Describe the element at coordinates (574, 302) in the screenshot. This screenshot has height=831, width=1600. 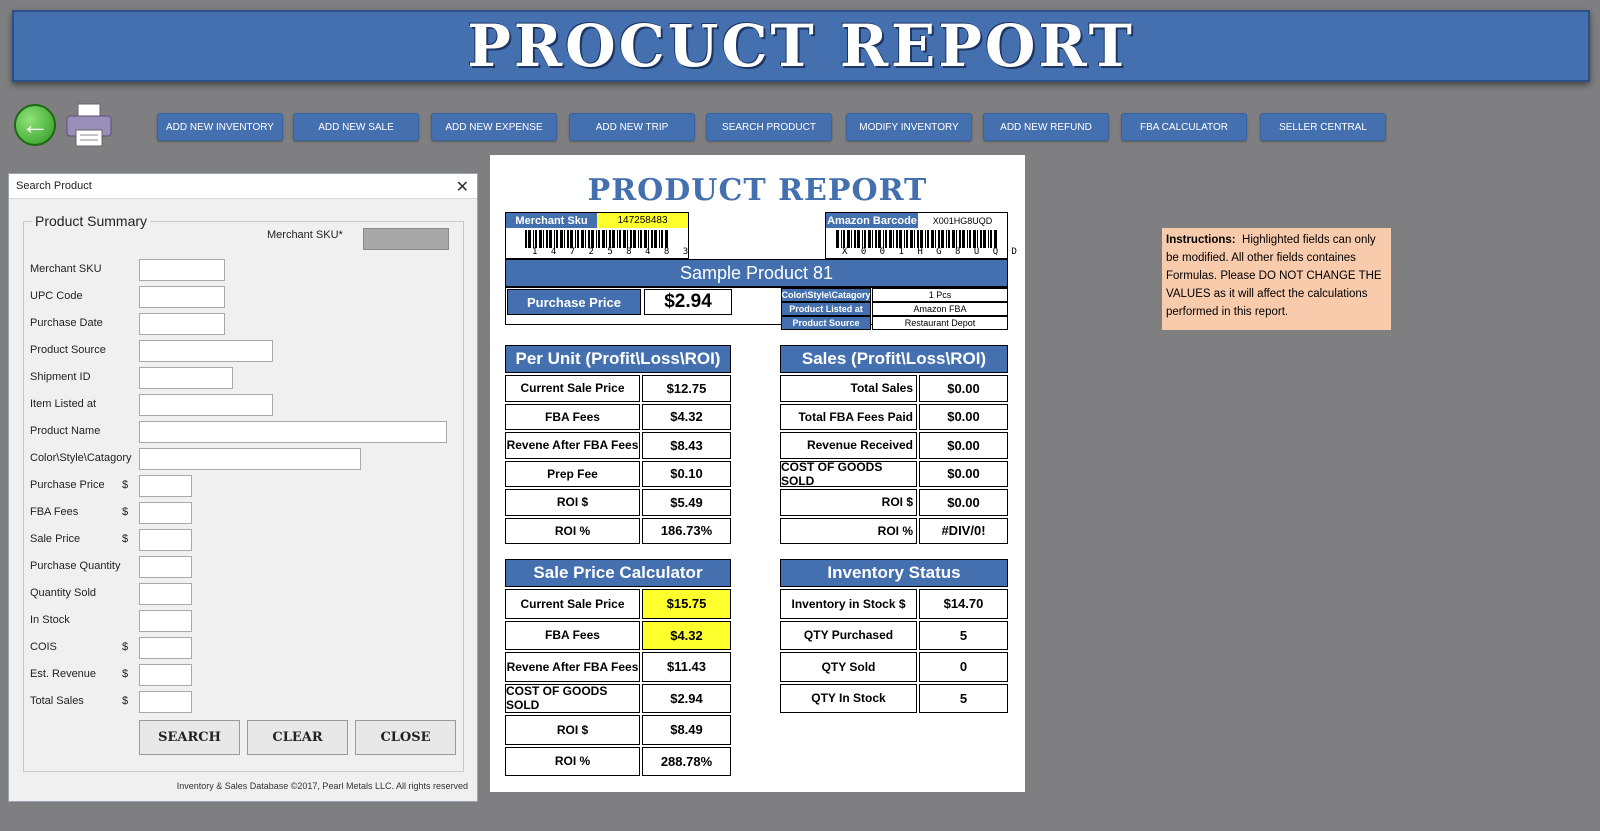
I see `purchase-price-label: Purchase Price` at that location.